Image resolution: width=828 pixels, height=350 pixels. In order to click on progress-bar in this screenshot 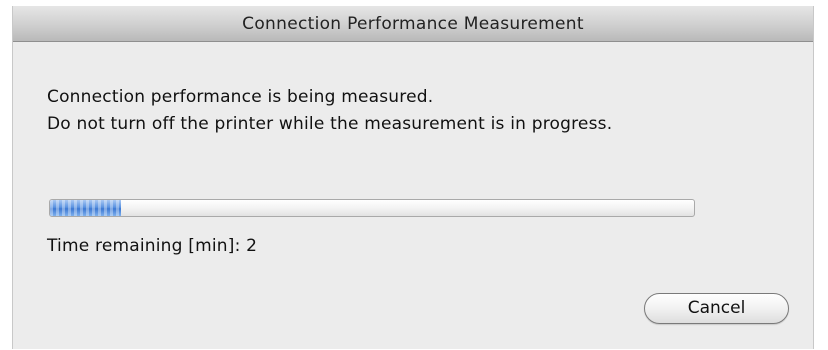, I will do `click(372, 208)`.